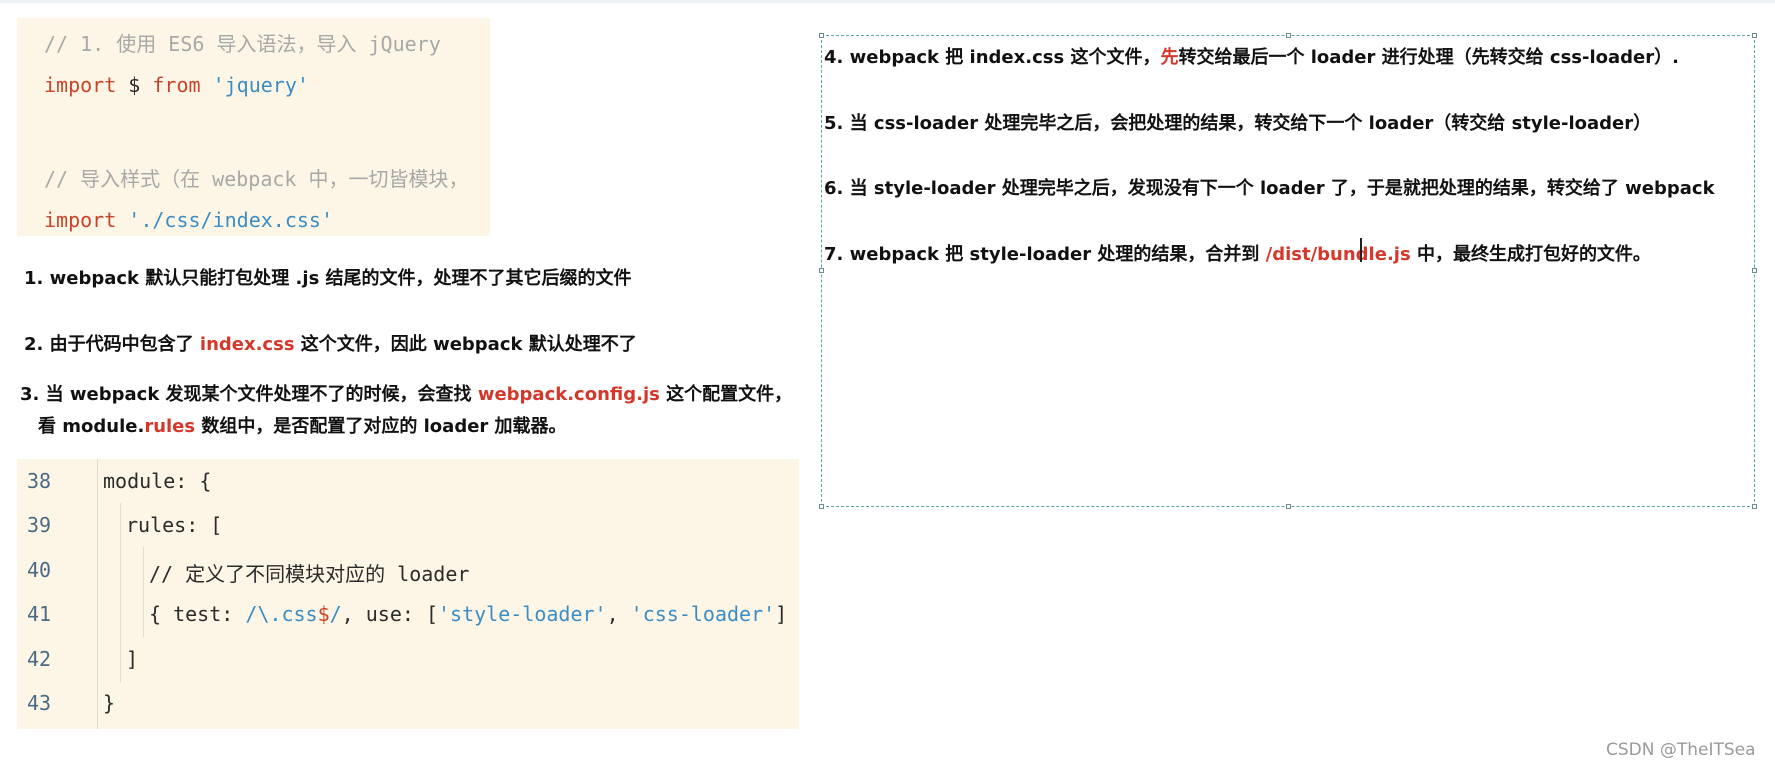 The width and height of the screenshot is (1775, 769). I want to click on code-import-css-line: import './css/index.css', so click(188, 220).